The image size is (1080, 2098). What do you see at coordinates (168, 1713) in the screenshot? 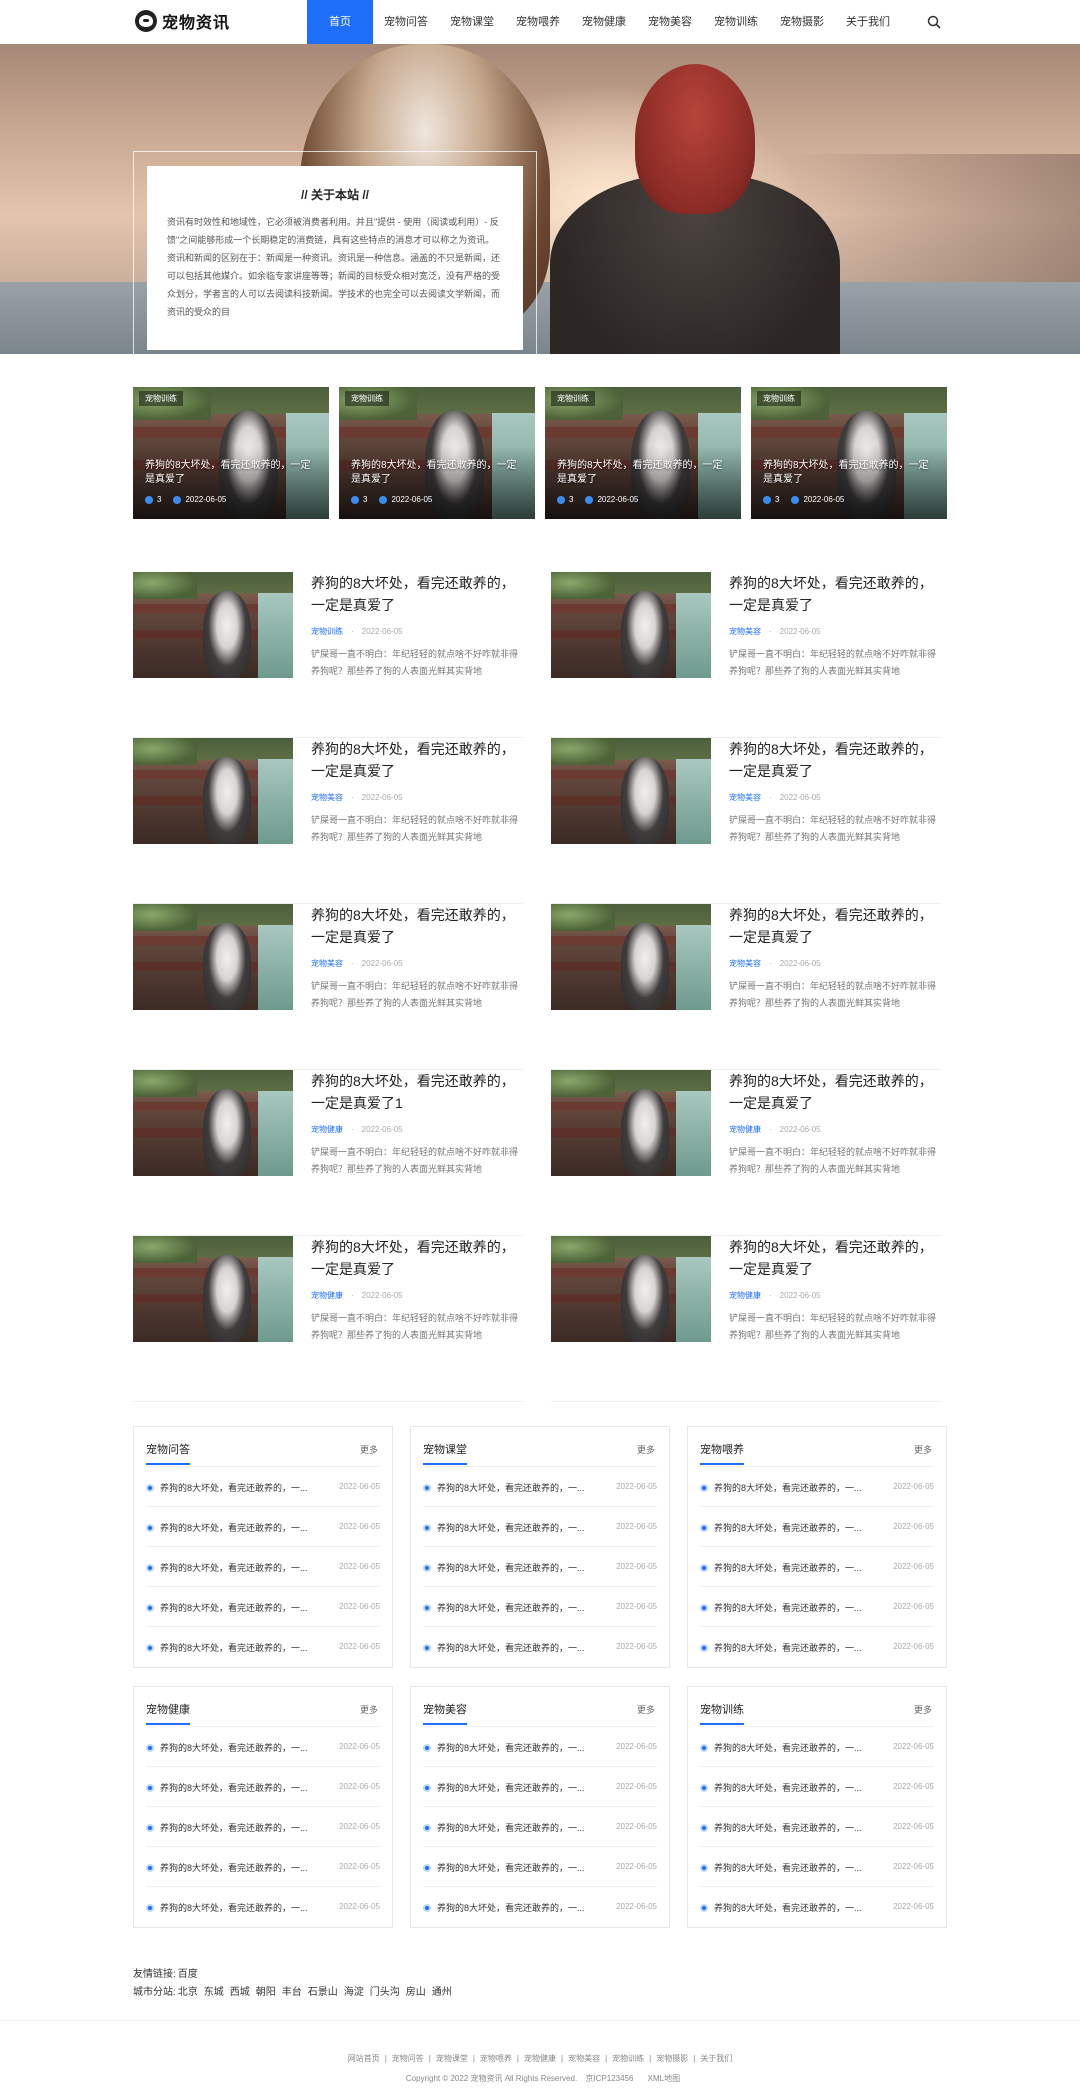
I see `panel-title: 宠物健康` at bounding box center [168, 1713].